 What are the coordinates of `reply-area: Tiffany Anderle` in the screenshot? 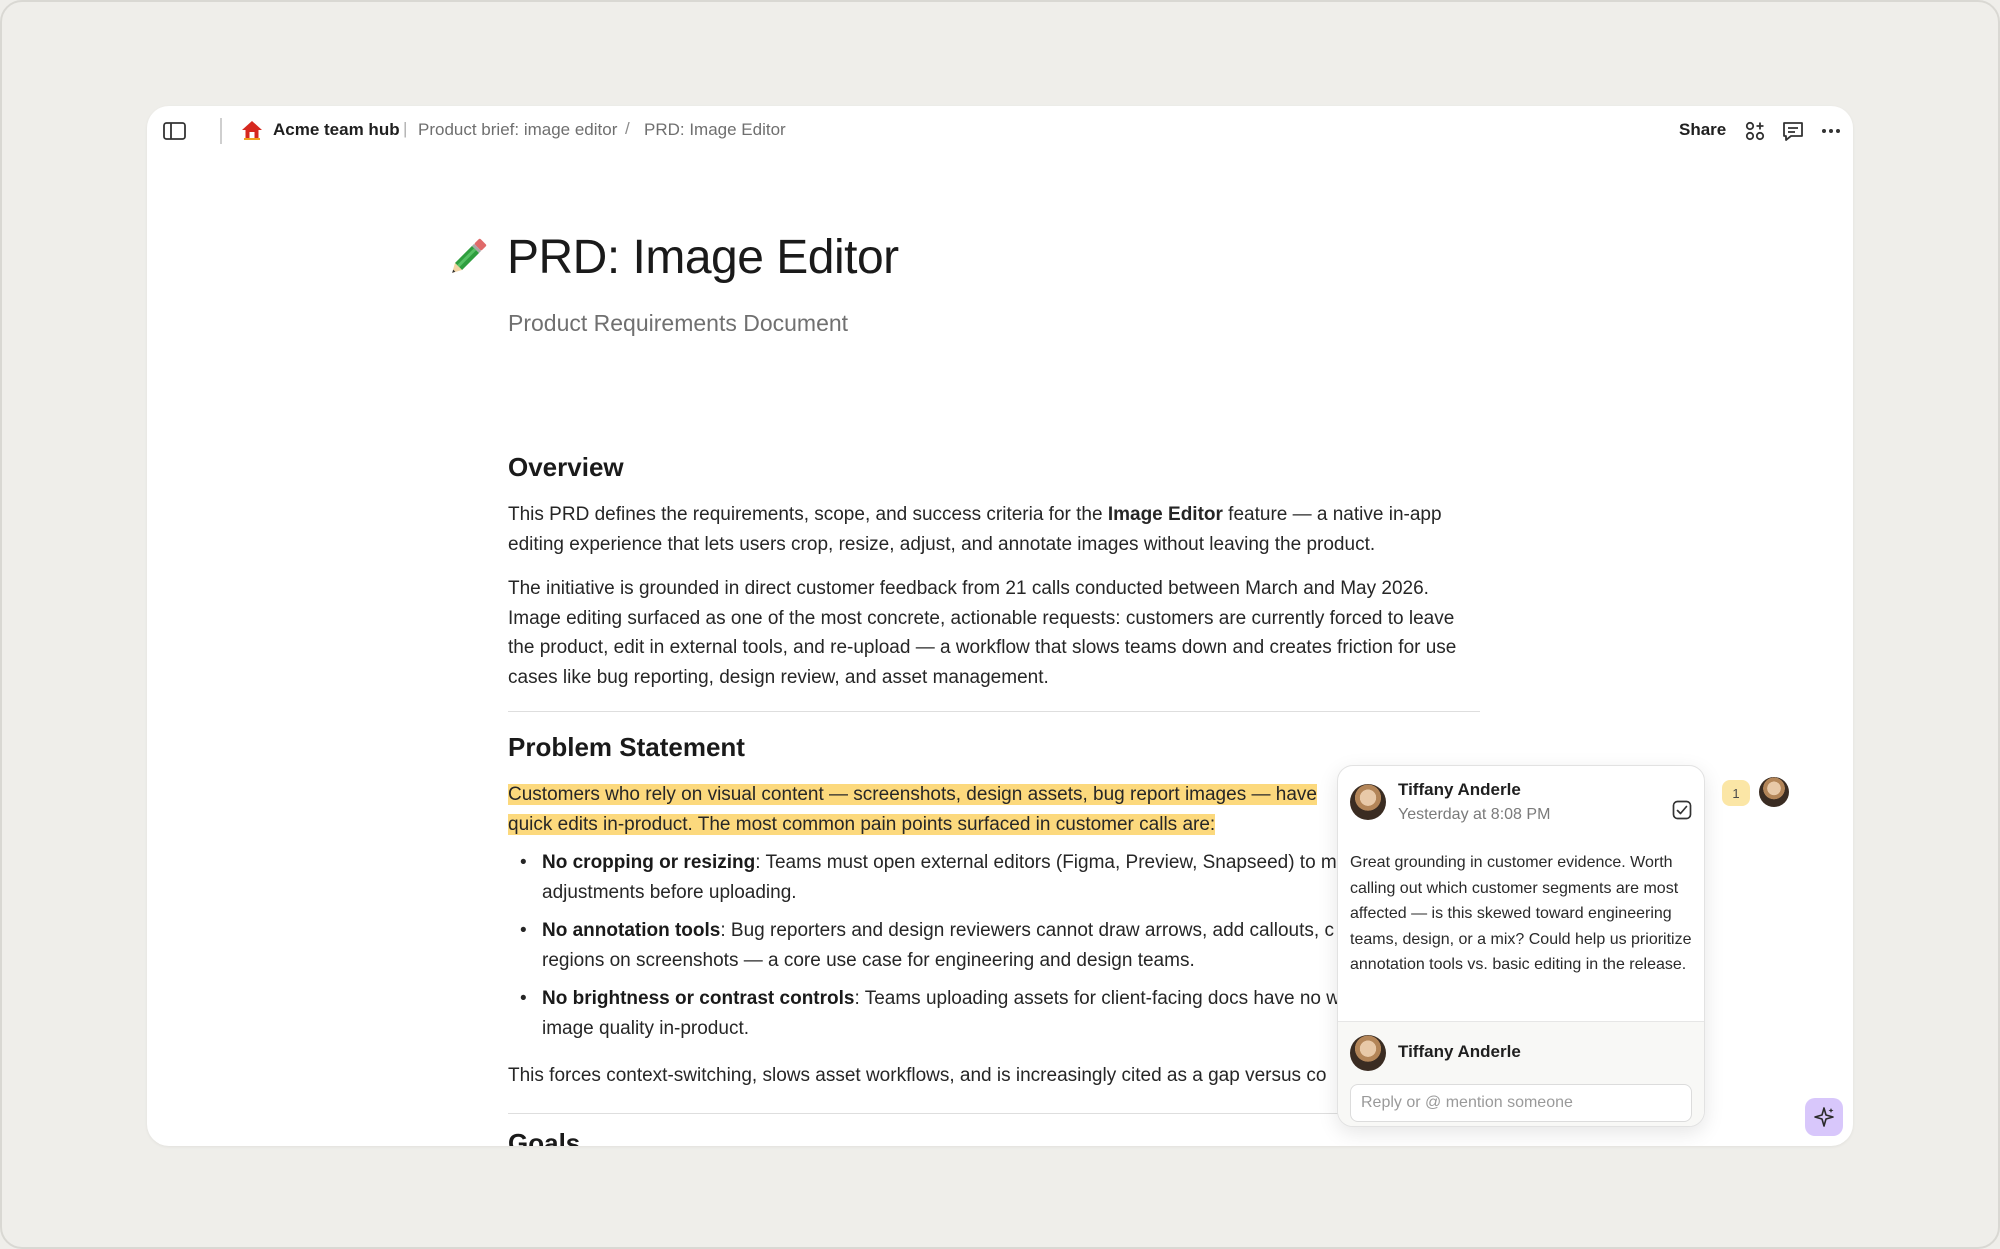 It's located at (1521, 1073).